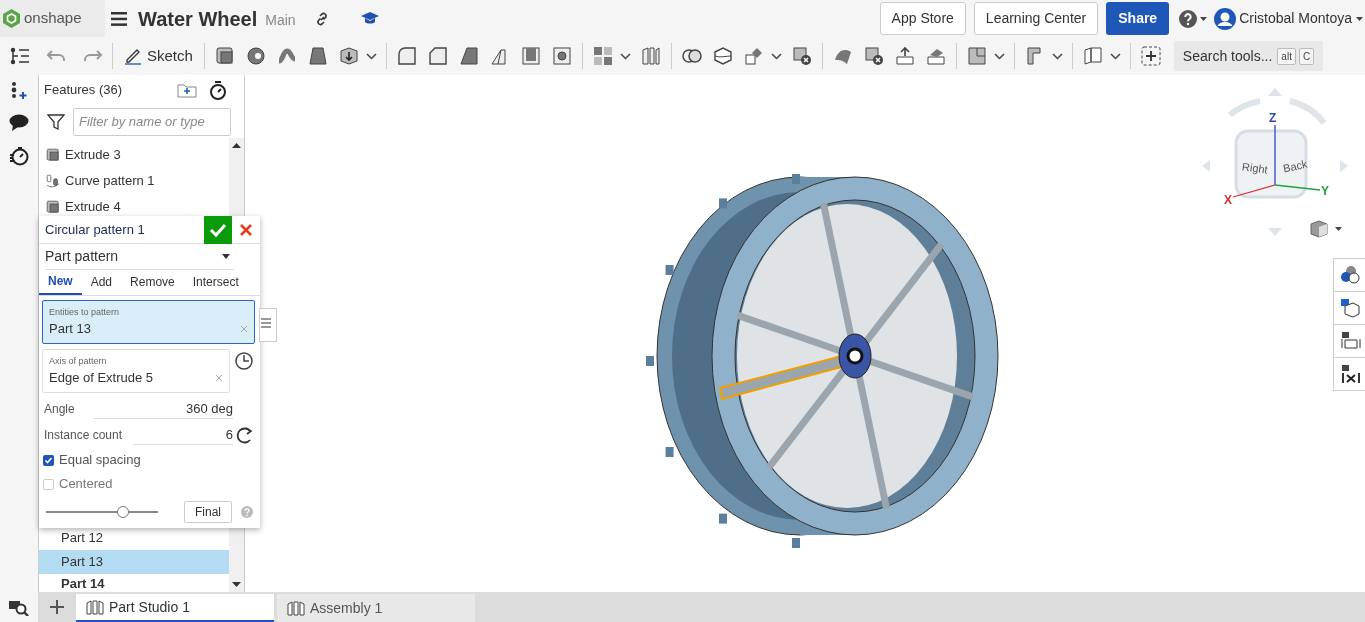 The width and height of the screenshot is (1365, 622). Describe the element at coordinates (1188, 18) in the screenshot. I see `help-icon` at that location.